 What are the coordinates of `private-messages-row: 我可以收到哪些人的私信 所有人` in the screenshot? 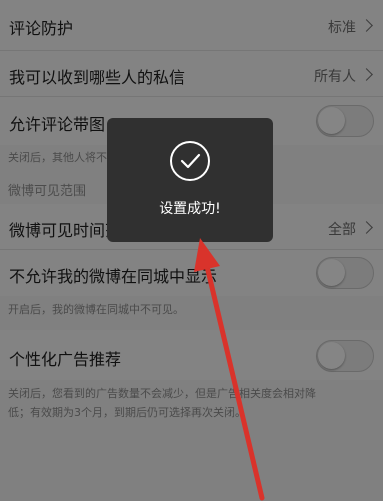 It's located at (191, 74).